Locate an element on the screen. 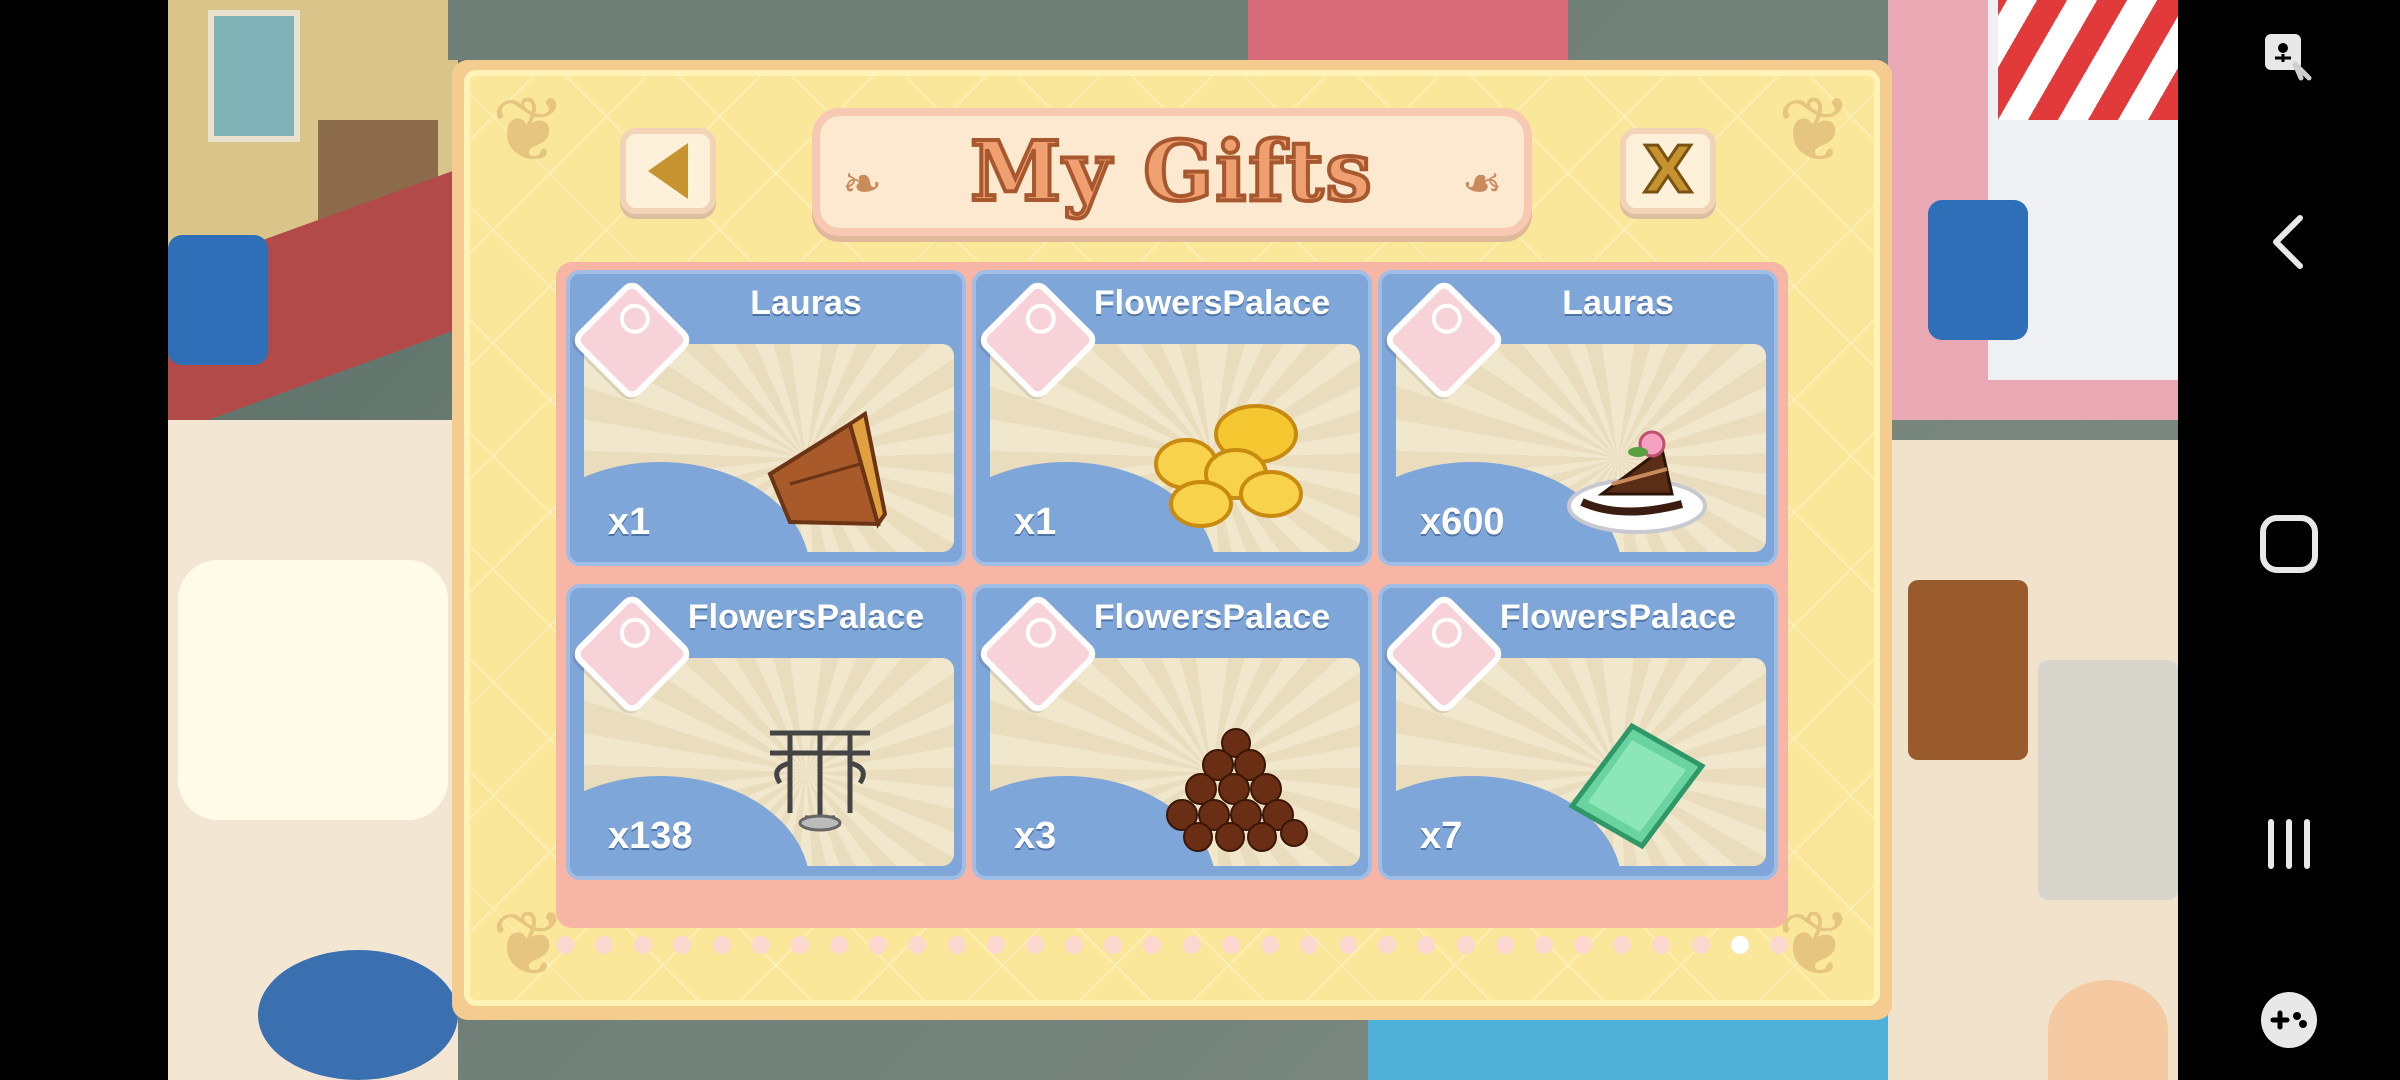 Image resolution: width=2400 pixels, height=1080 pixels. iron-fence-piece-icon is located at coordinates (820, 781).